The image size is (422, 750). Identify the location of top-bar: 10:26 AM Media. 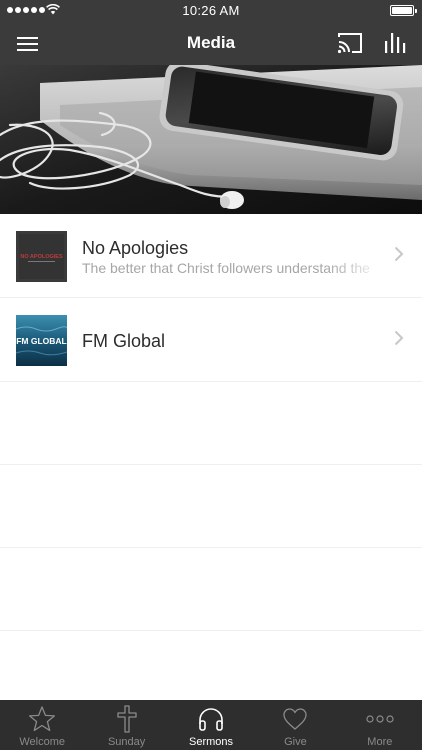
(211, 32).